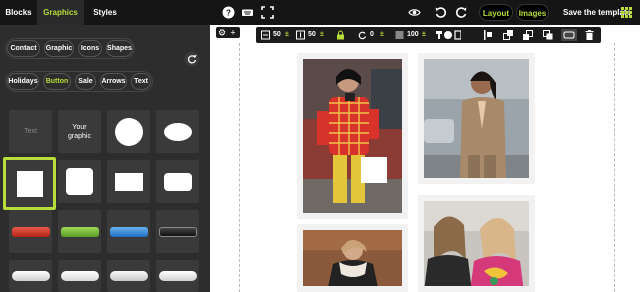 The height and width of the screenshot is (292, 640). I want to click on circle-shape, so click(128, 131).